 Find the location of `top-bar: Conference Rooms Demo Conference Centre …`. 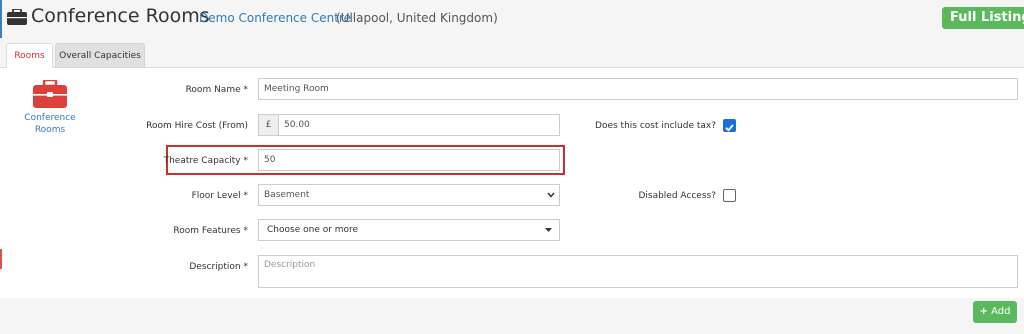

top-bar: Conference Rooms Demo Conference Centre … is located at coordinates (512, 19).